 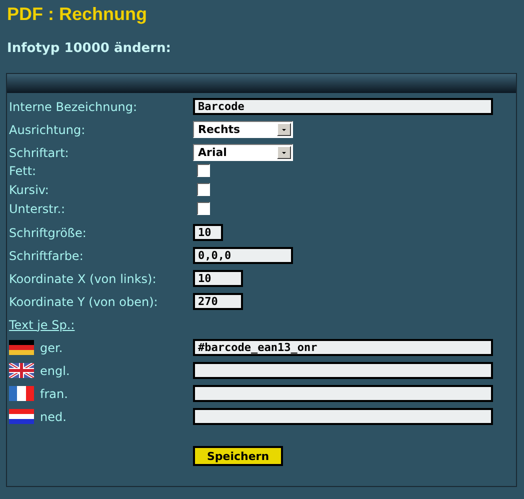 What do you see at coordinates (77, 14) in the screenshot?
I see `page-title: PDF : Rechnung` at bounding box center [77, 14].